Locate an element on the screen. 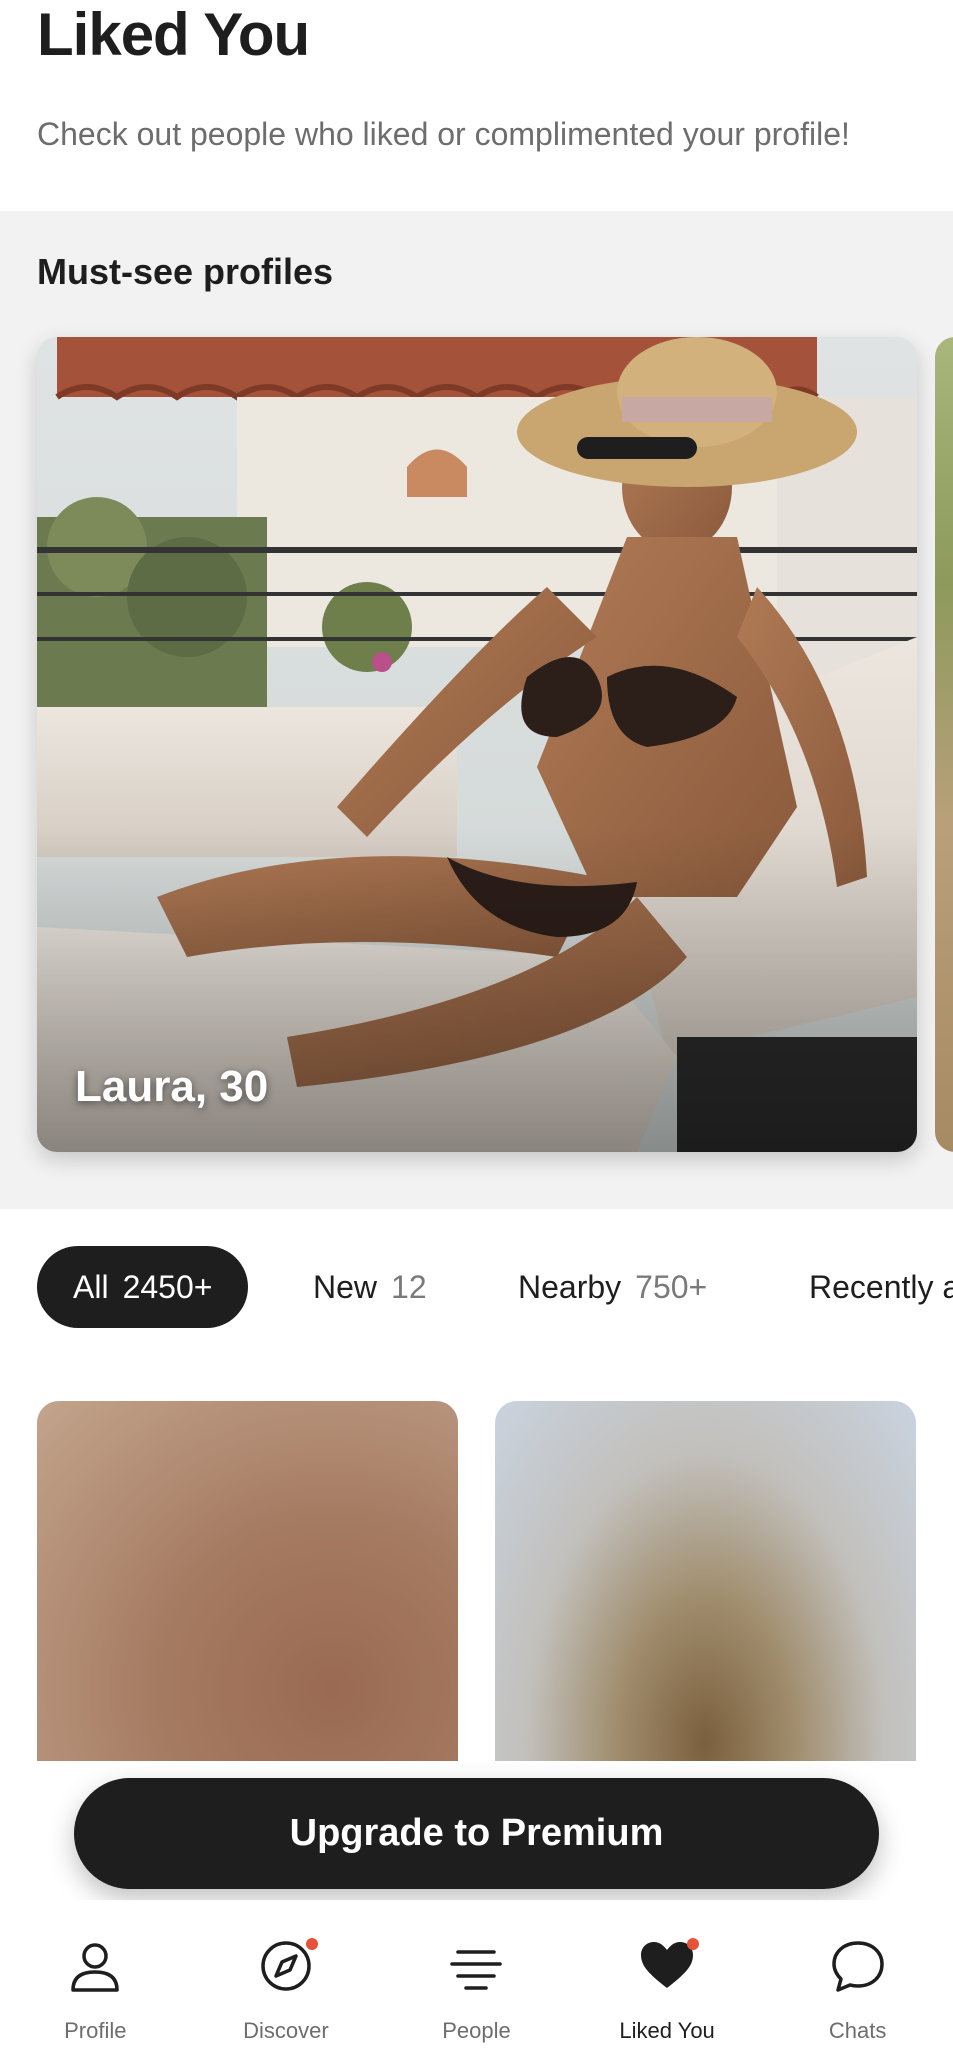 The height and width of the screenshot is (2048, 953). filter-chip-all: All 2450+ is located at coordinates (143, 1287).